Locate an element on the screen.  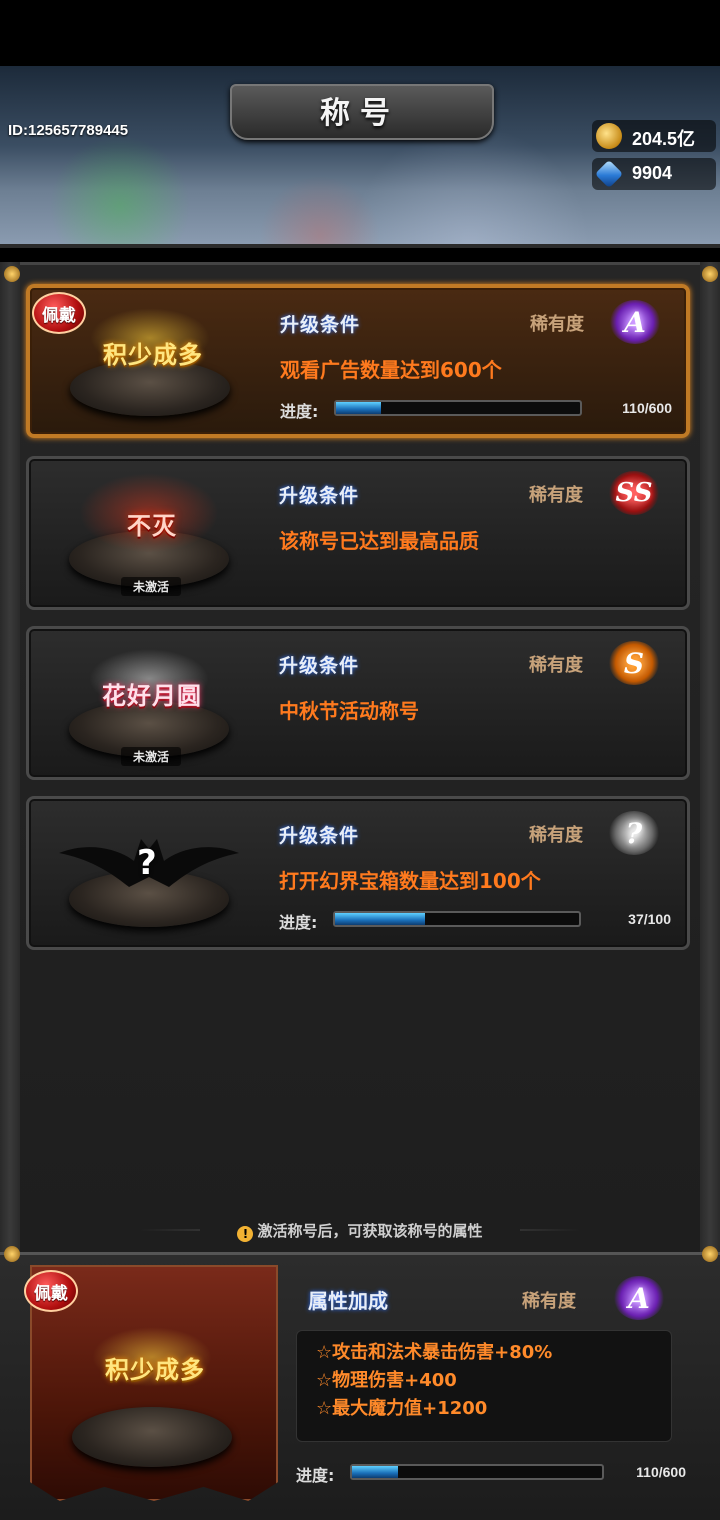
warning-icon: ! is located at coordinates (245, 1234).